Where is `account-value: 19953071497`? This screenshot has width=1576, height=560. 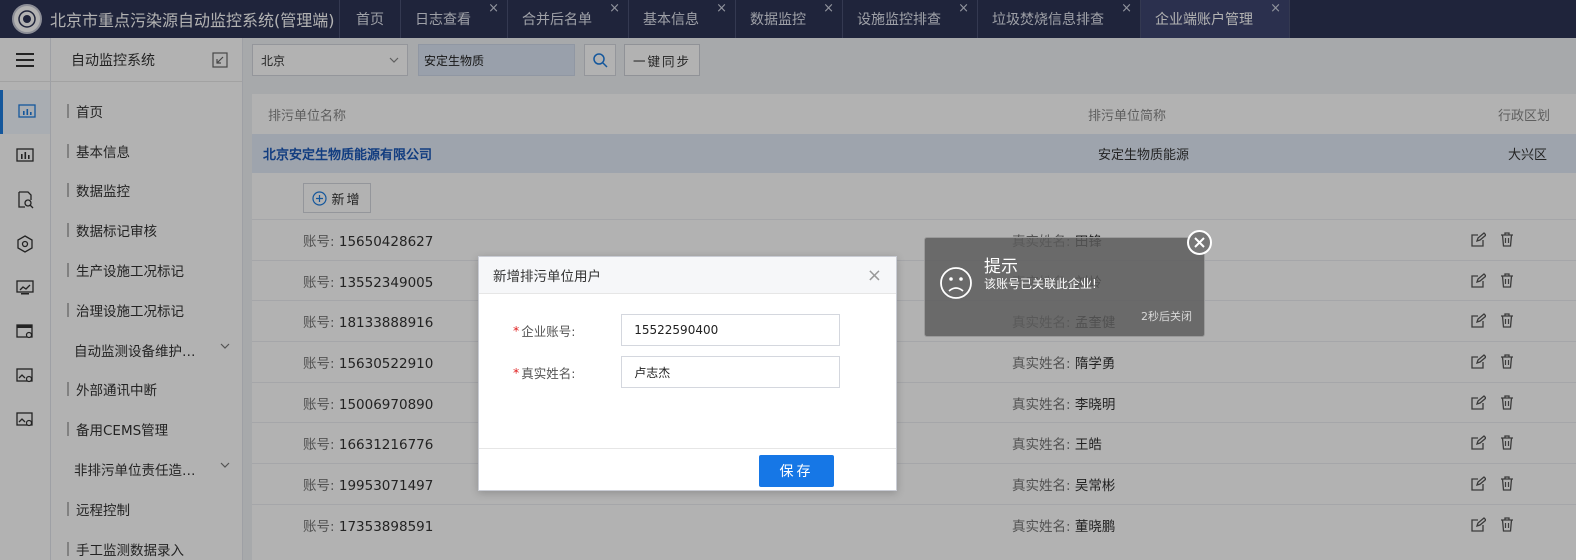
account-value: 19953071497 is located at coordinates (386, 485).